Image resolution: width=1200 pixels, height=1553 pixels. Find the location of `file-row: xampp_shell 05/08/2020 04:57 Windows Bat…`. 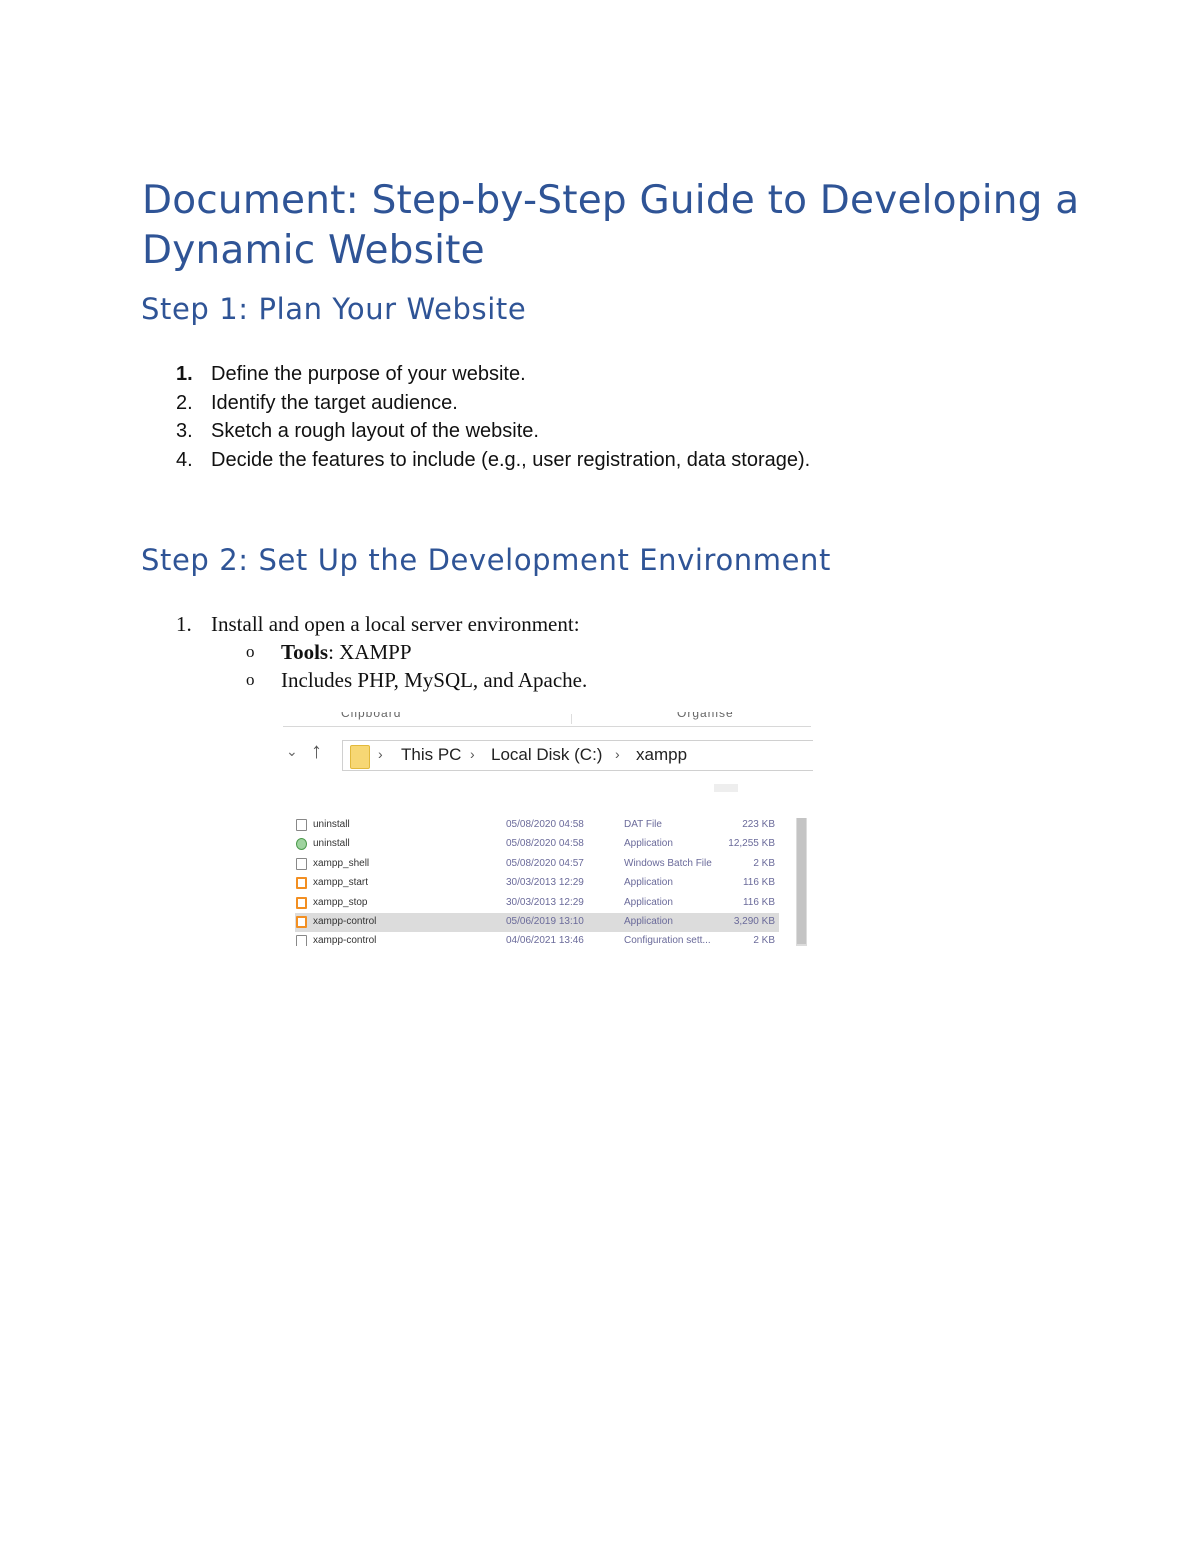

file-row: xampp_shell 05/08/2020 04:57 Windows Bat… is located at coordinates (537, 864).